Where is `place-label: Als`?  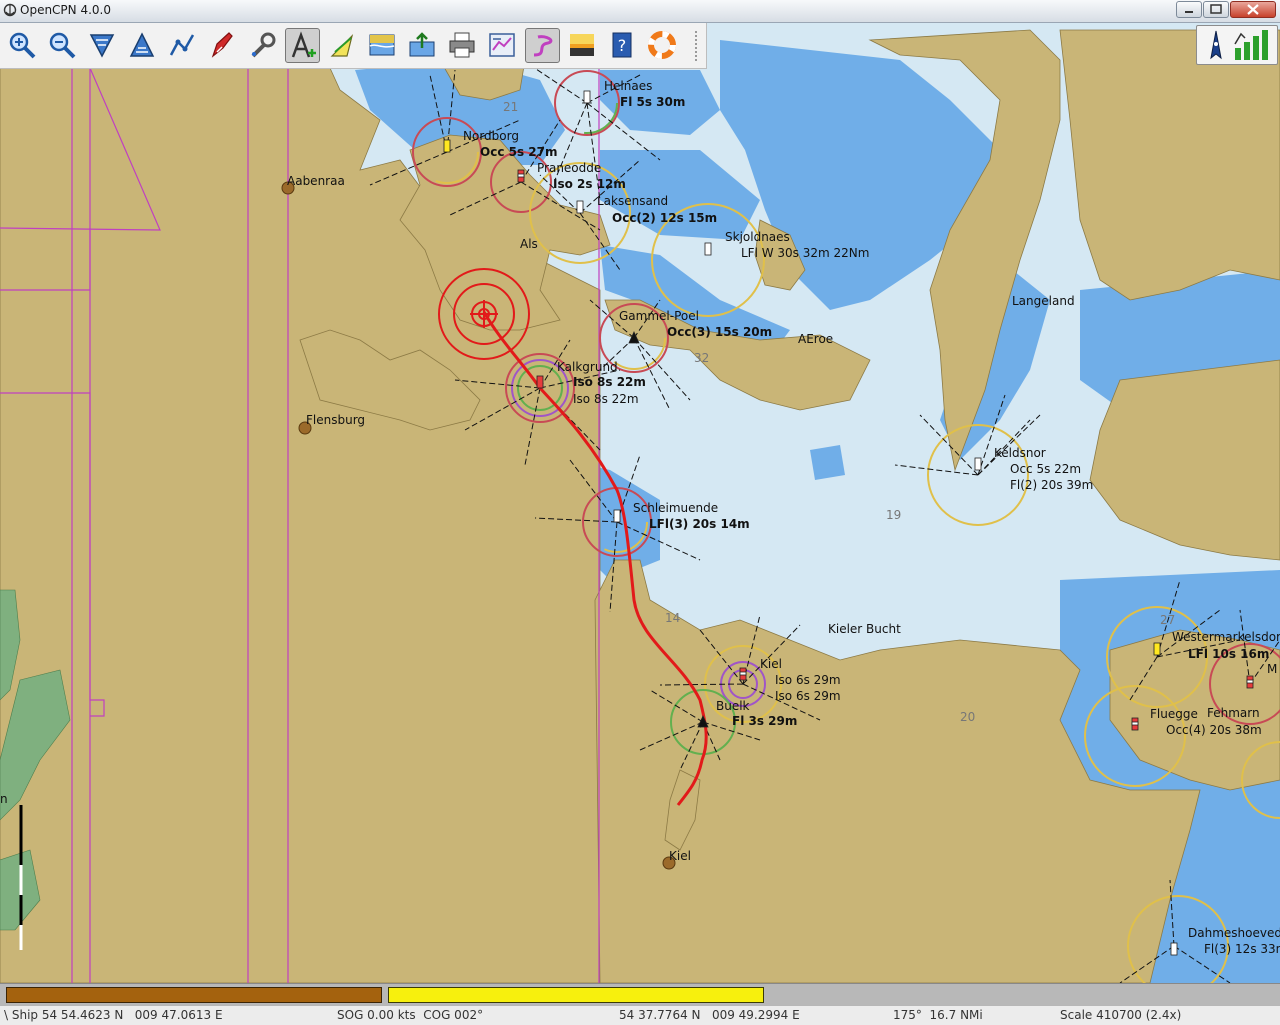
place-label: Als is located at coordinates (529, 244).